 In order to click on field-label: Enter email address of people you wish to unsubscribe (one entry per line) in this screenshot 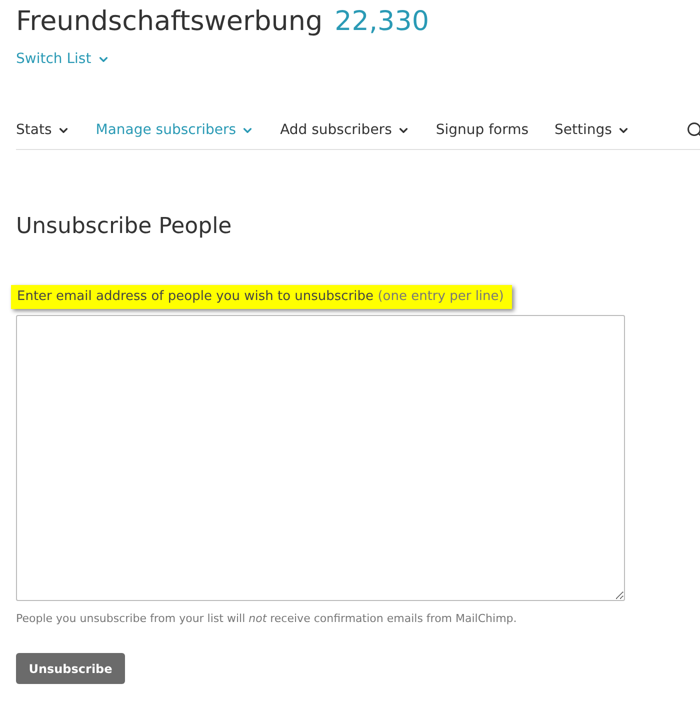, I will do `click(261, 297)`.